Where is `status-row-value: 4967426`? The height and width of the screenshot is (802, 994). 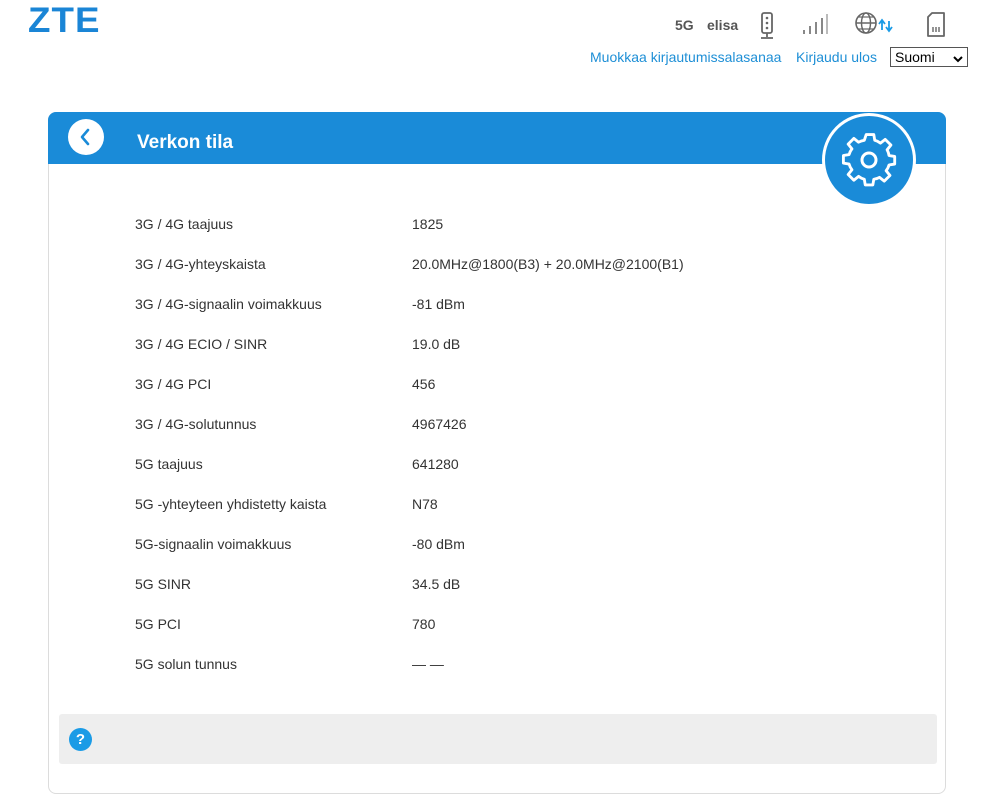
status-row-value: 4967426 is located at coordinates (439, 424).